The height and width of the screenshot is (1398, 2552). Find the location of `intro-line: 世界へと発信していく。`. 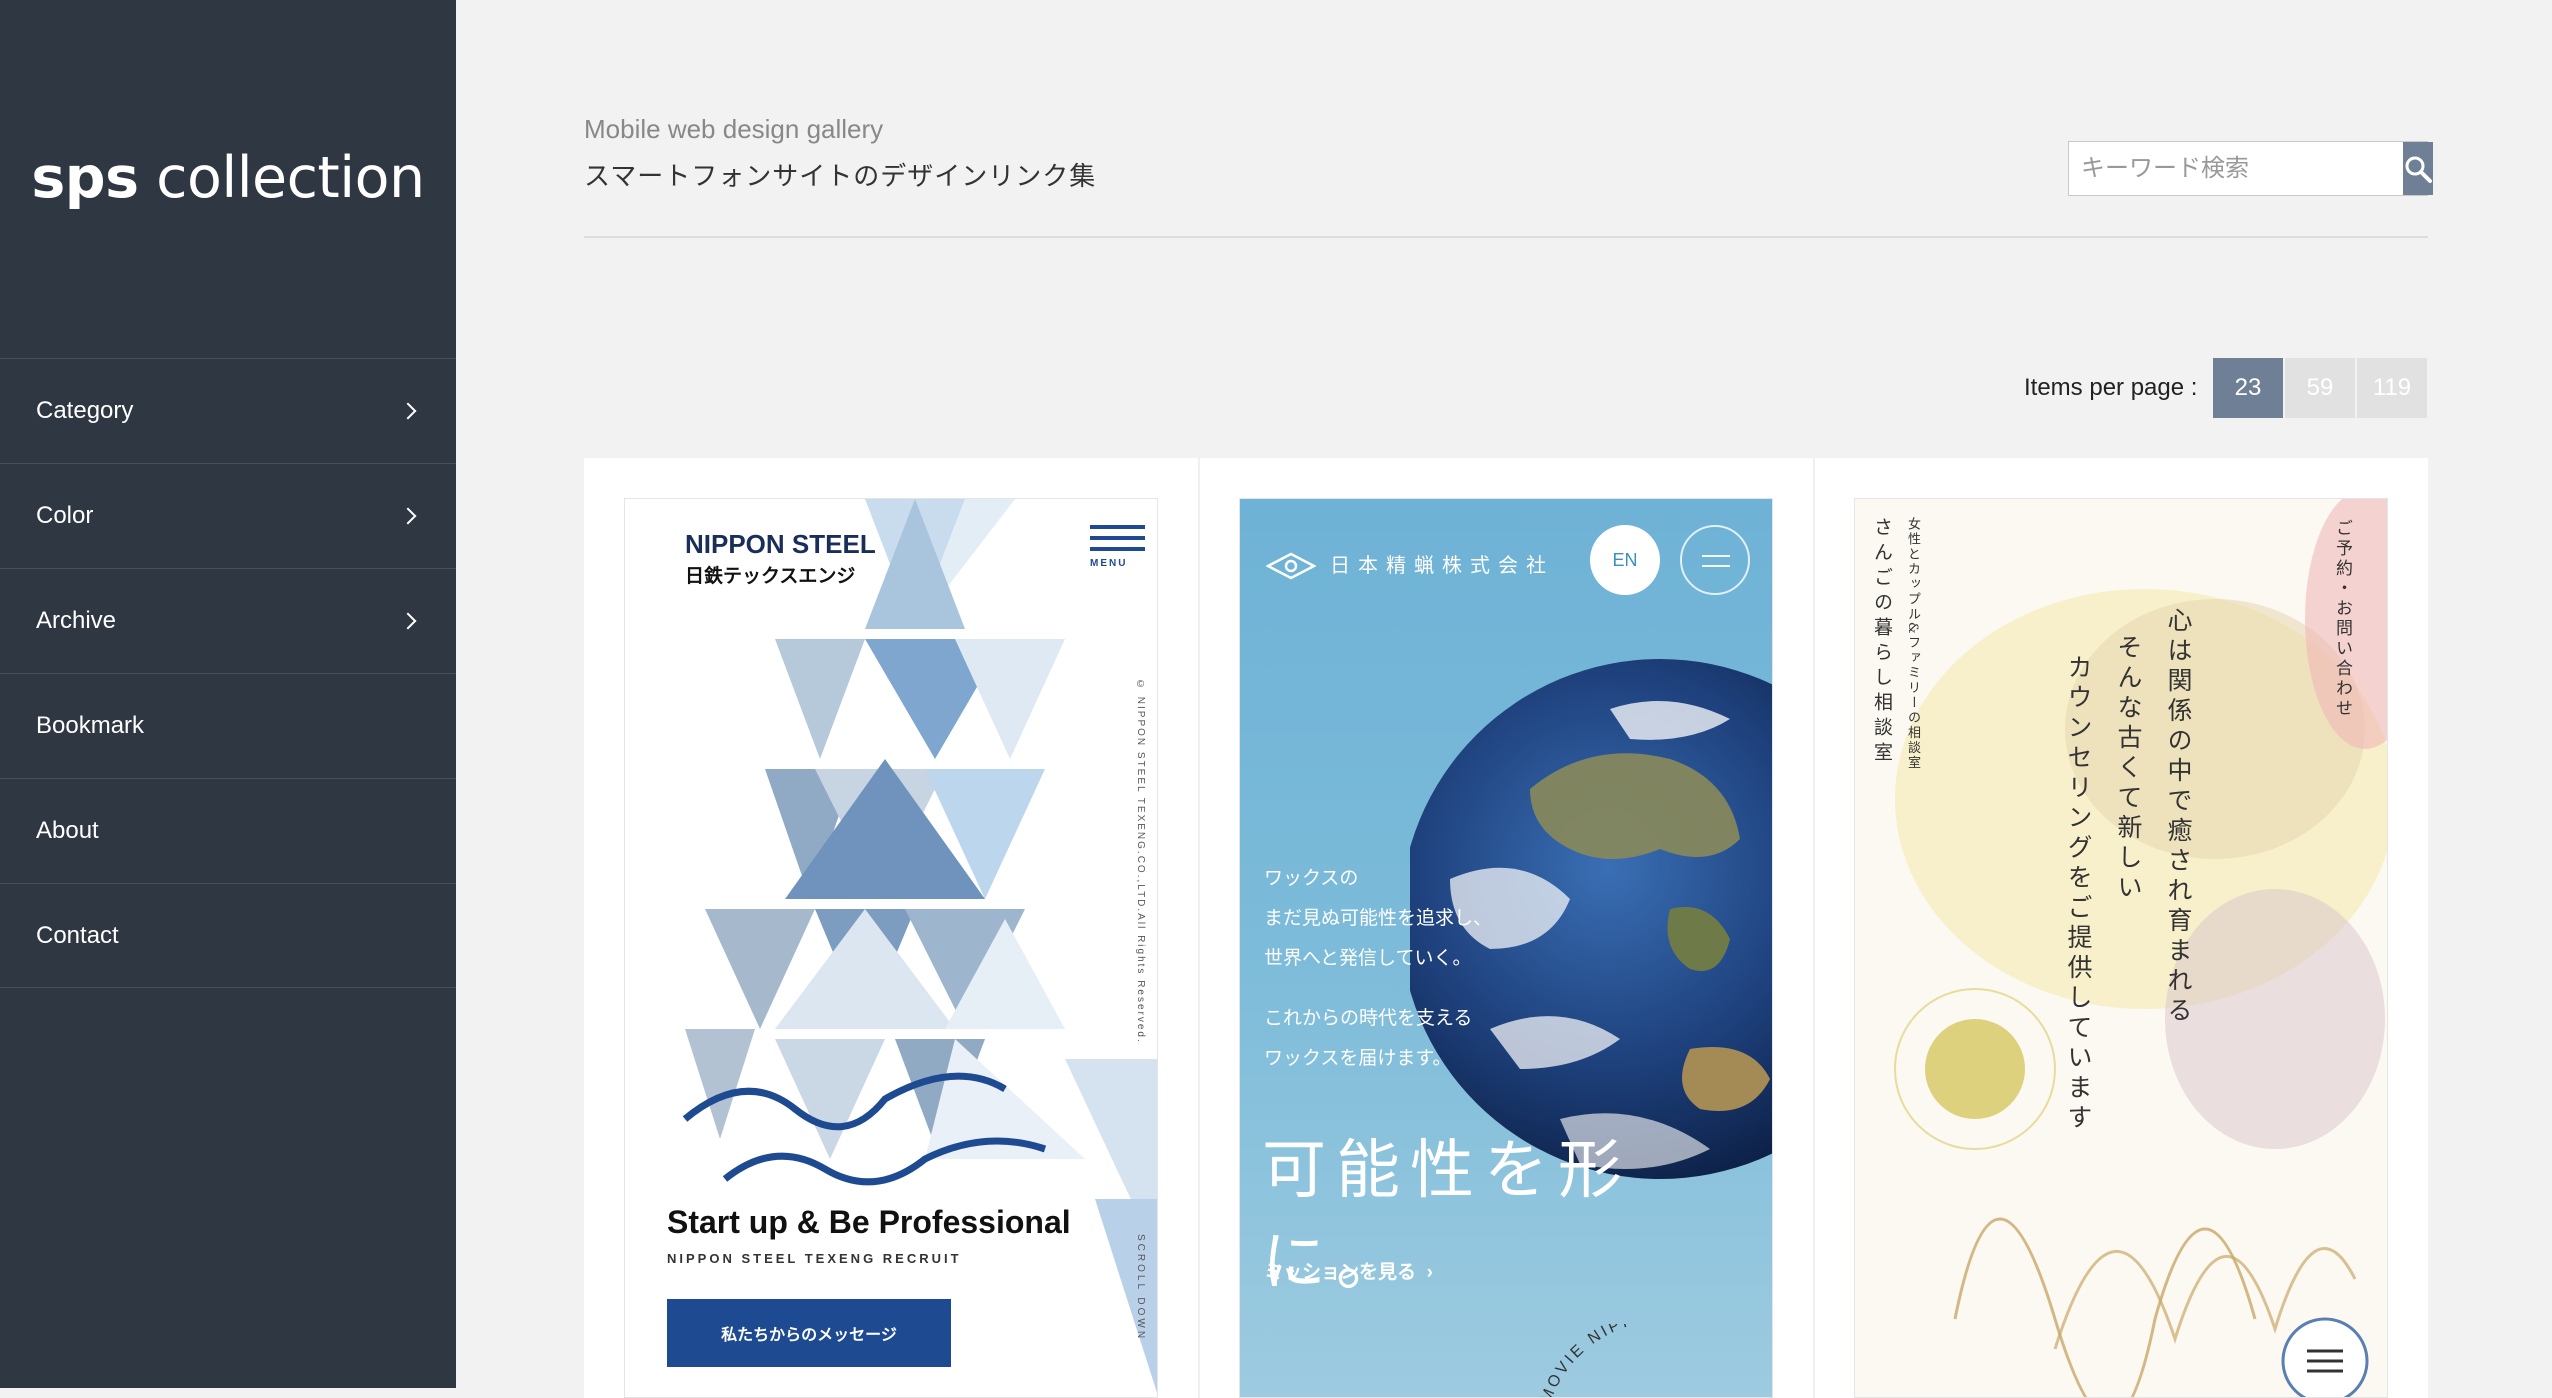

intro-line: 世界へと発信していく。 is located at coordinates (1368, 958).